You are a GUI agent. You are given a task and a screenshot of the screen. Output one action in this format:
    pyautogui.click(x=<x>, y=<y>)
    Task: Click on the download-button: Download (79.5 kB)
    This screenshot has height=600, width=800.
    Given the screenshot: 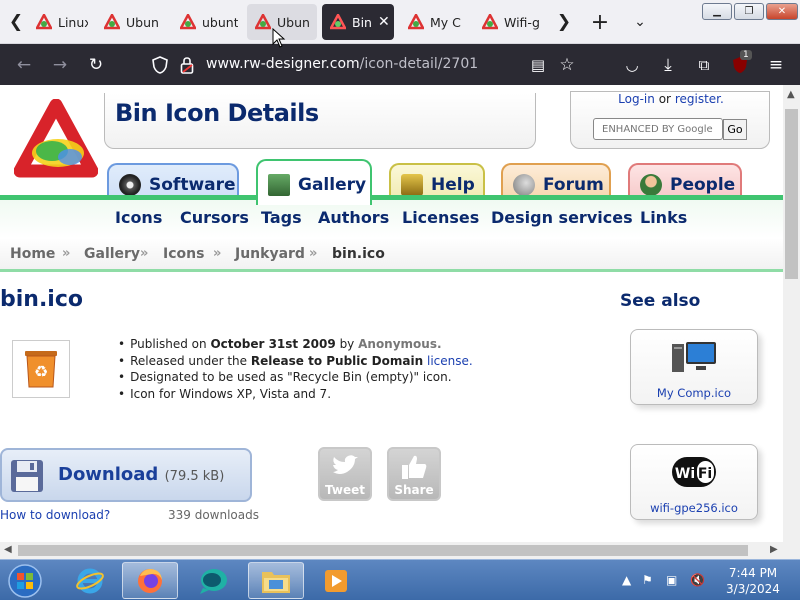 What is the action you would take?
    pyautogui.click(x=126, y=475)
    